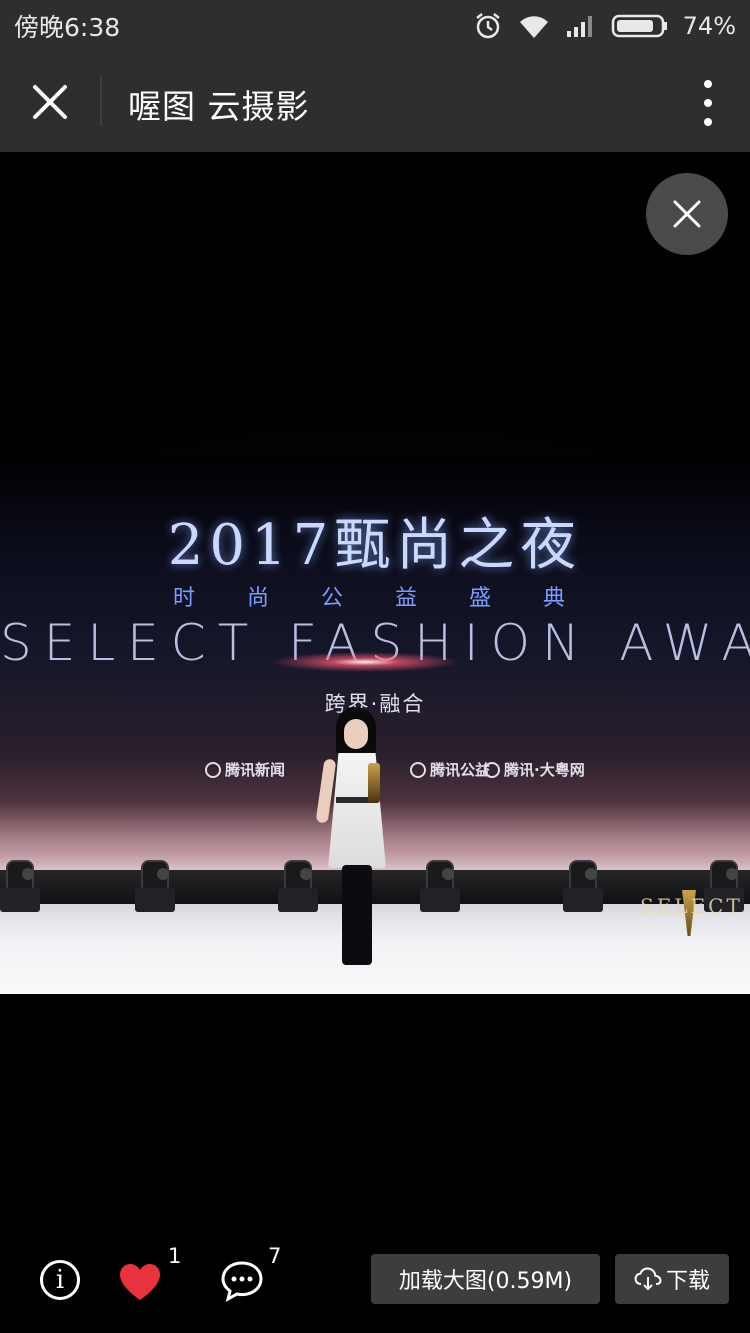 The image size is (750, 1333). What do you see at coordinates (487, 26) in the screenshot?
I see `alarm-icon` at bounding box center [487, 26].